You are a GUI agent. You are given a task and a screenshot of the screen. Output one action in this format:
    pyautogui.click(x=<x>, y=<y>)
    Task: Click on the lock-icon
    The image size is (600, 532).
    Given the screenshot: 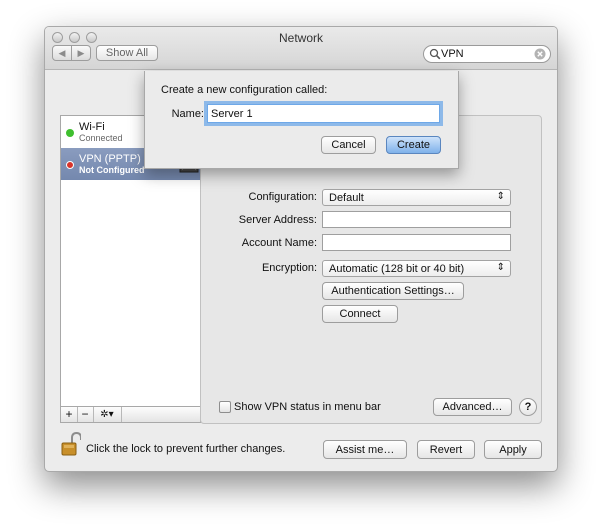 What is the action you would take?
    pyautogui.click(x=71, y=444)
    